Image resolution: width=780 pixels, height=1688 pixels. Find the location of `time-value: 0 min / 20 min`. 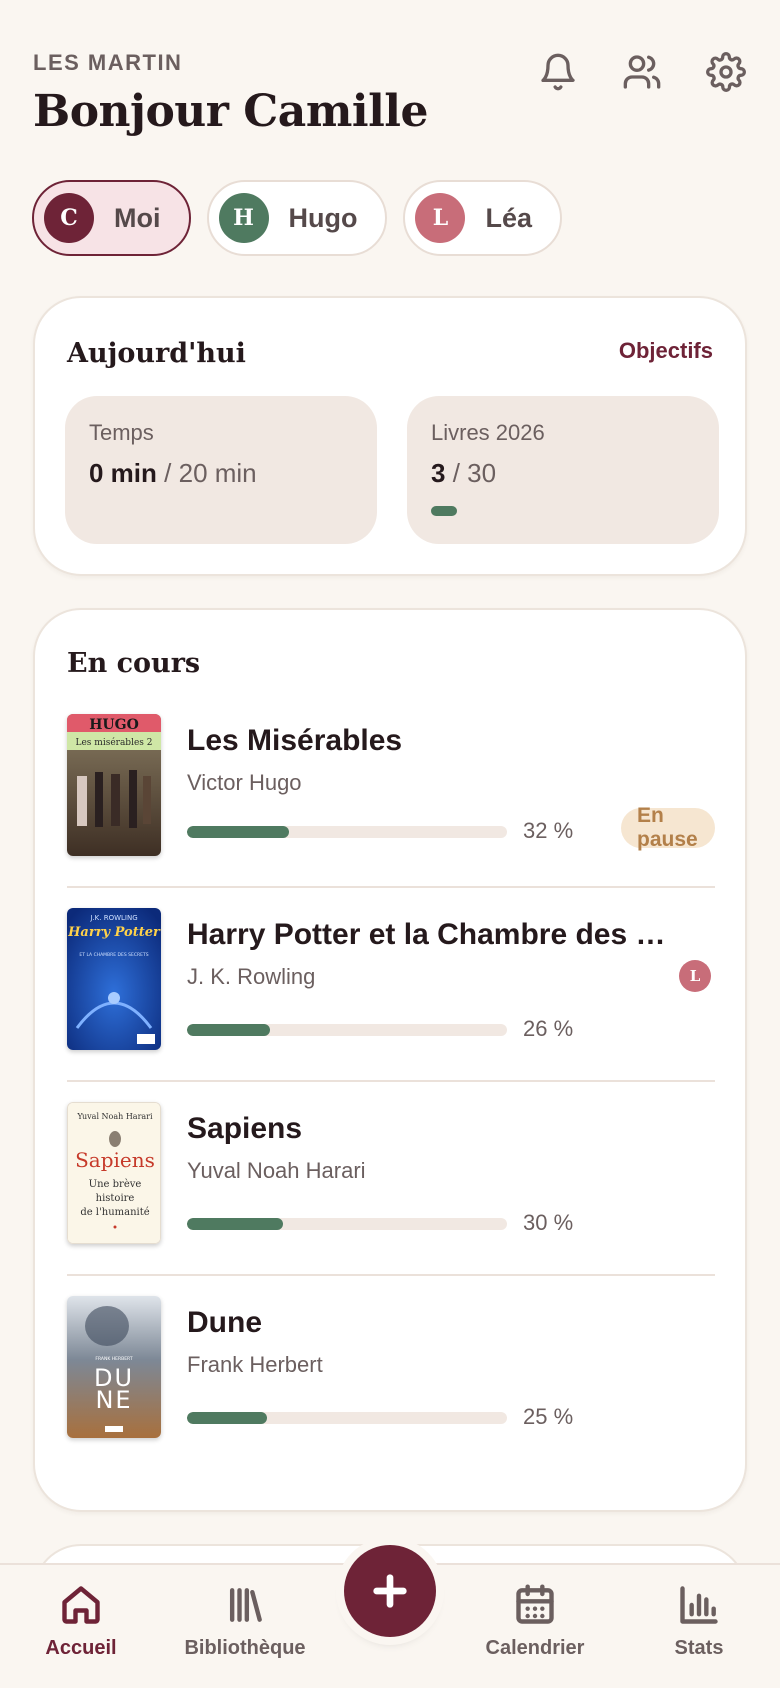

time-value: 0 min / 20 min is located at coordinates (173, 473).